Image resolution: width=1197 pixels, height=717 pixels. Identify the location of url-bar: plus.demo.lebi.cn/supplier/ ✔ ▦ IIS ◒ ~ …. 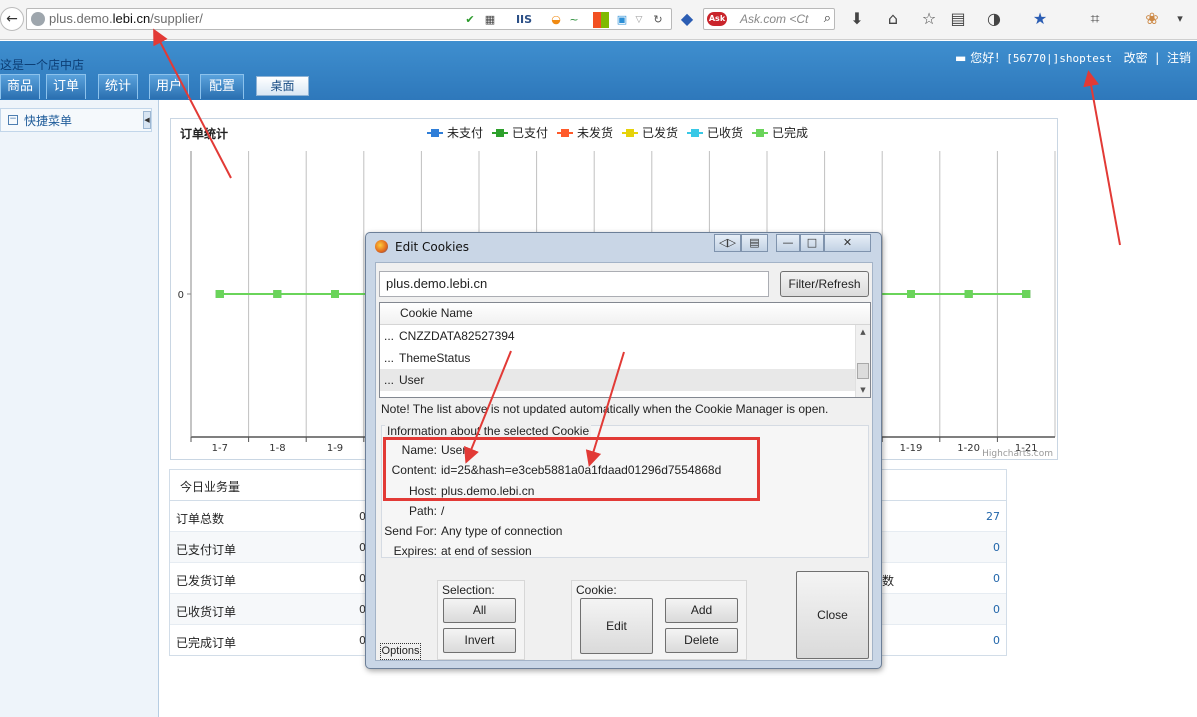
(349, 19).